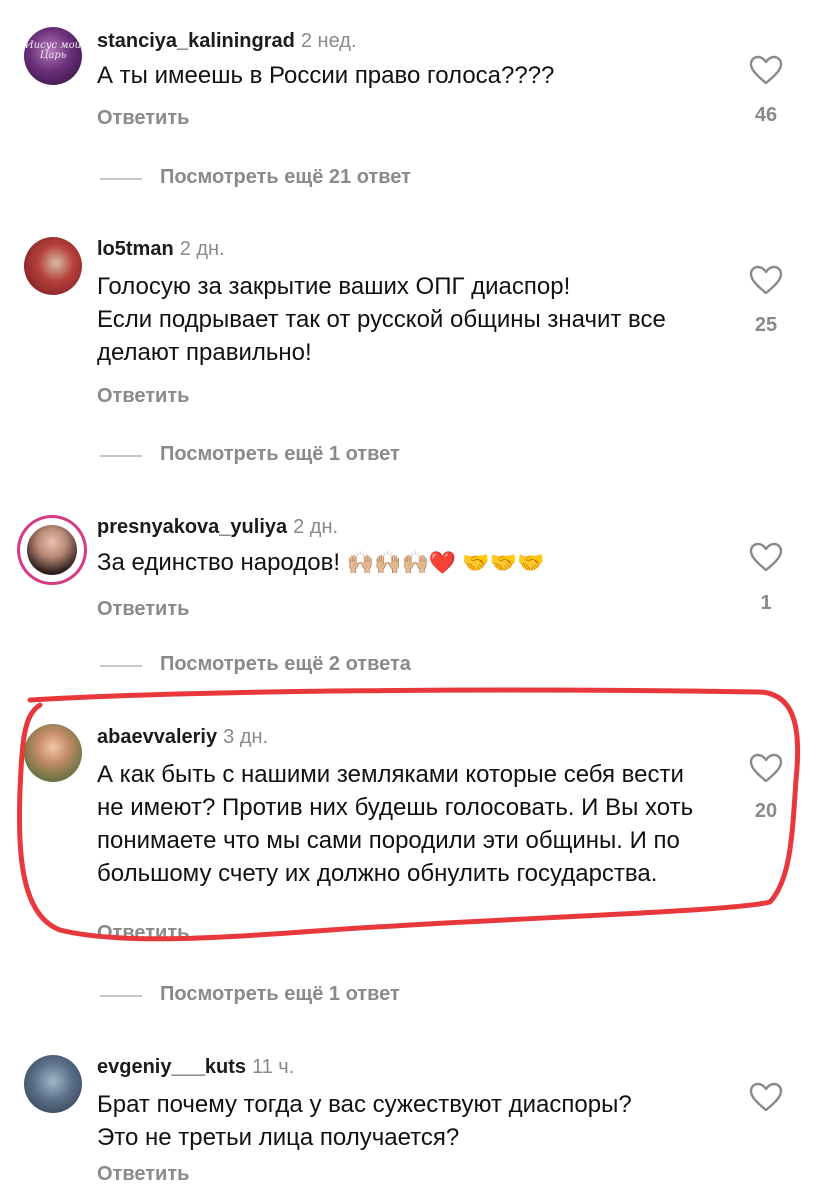 This screenshot has width=818, height=1200. Describe the element at coordinates (135, 249) in the screenshot. I see `username-text: lo5tman` at that location.